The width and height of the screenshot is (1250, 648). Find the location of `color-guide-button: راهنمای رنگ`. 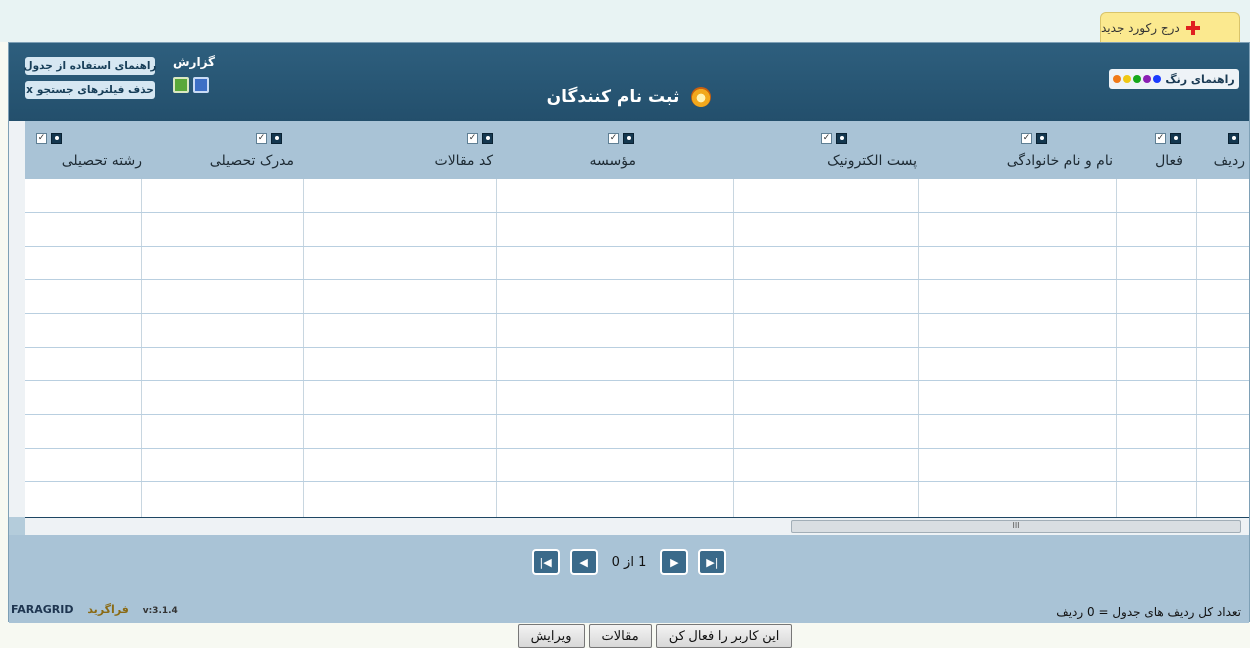

color-guide-button: راهنمای رنگ is located at coordinates (1174, 79).